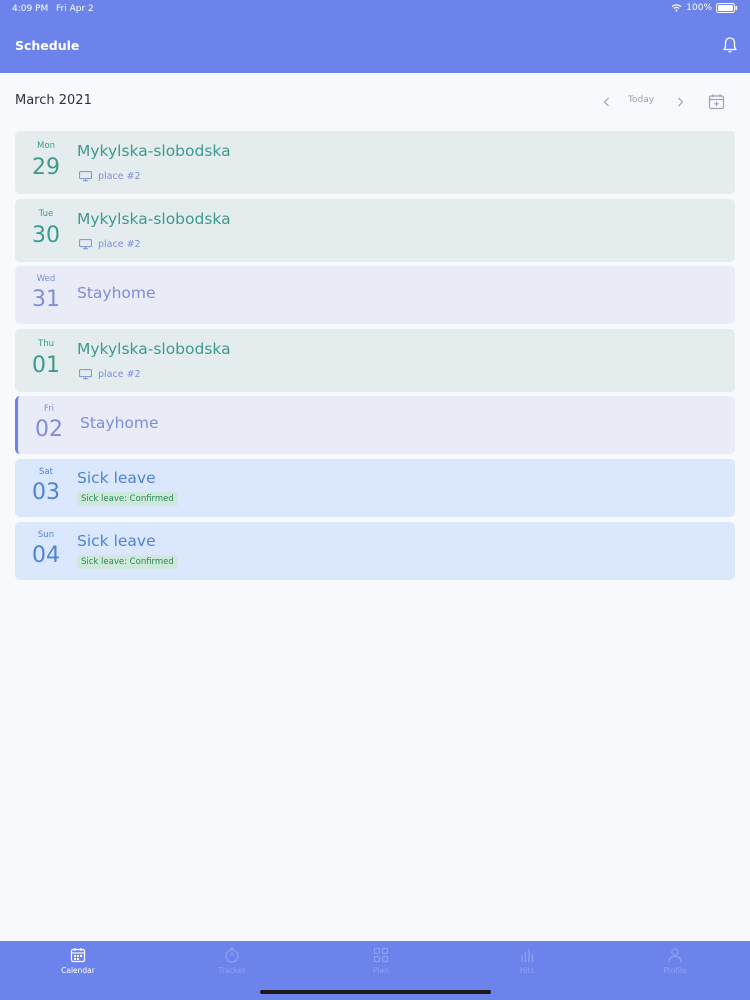  What do you see at coordinates (46, 167) in the screenshot?
I see `day-number: 29` at bounding box center [46, 167].